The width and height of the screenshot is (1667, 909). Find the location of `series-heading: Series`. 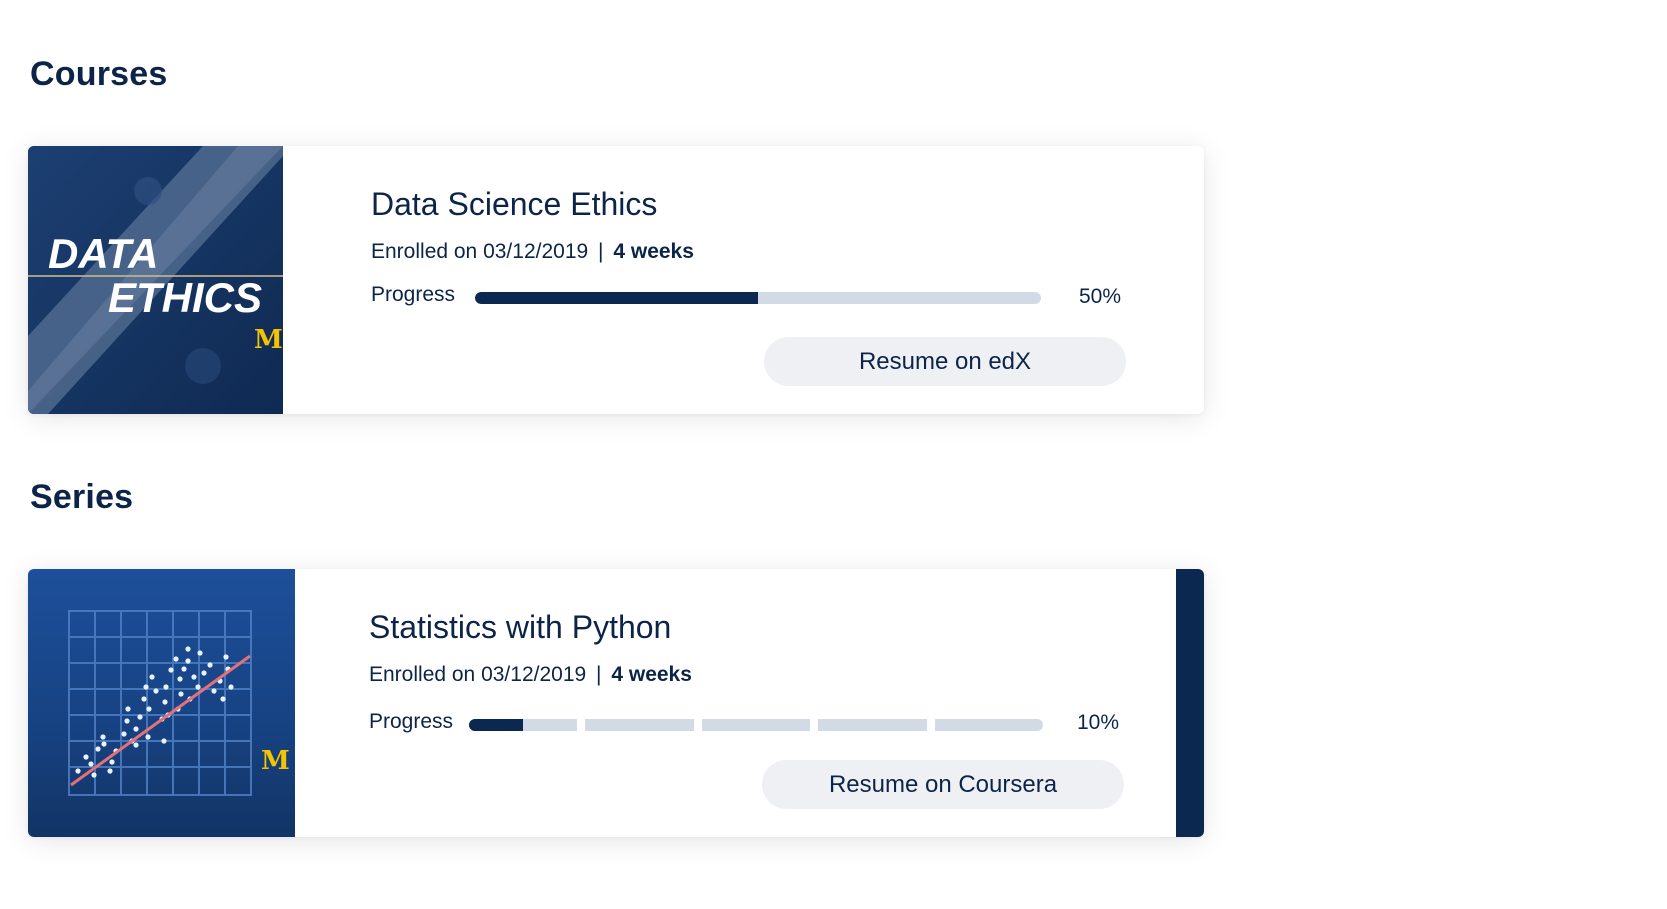

series-heading: Series is located at coordinates (82, 497).